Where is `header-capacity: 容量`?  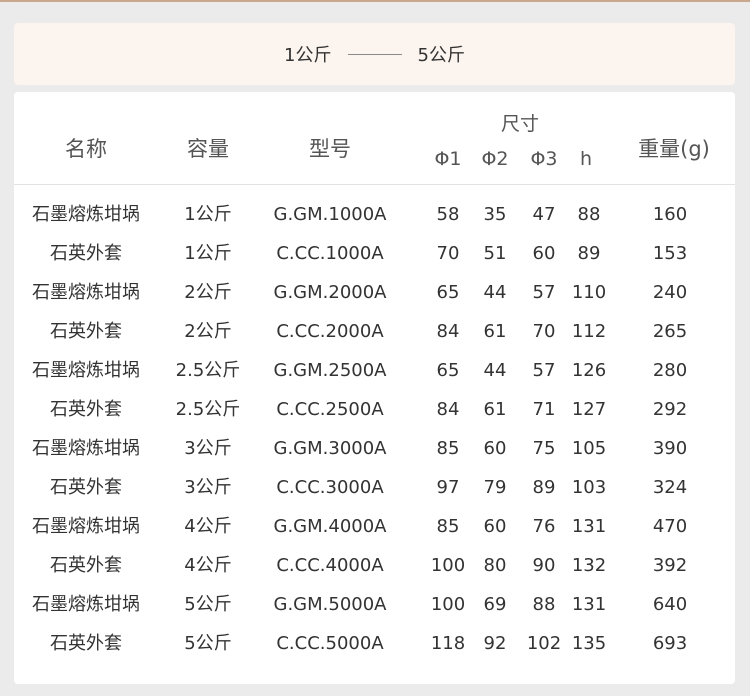 header-capacity: 容量 is located at coordinates (208, 149).